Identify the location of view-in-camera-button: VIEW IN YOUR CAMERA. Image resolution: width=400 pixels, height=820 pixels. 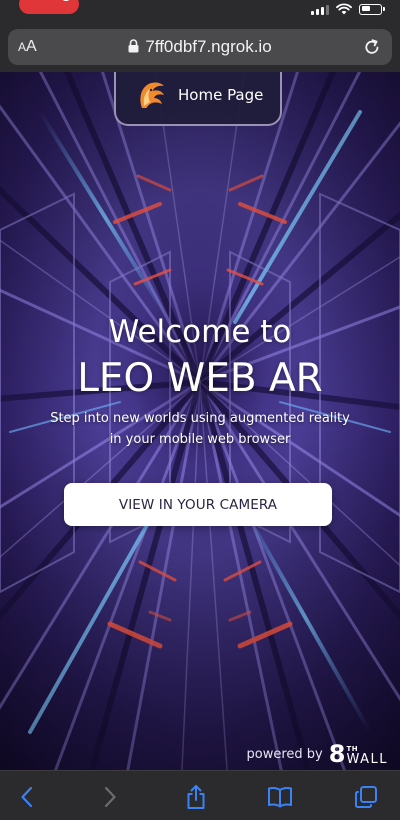
(198, 504).